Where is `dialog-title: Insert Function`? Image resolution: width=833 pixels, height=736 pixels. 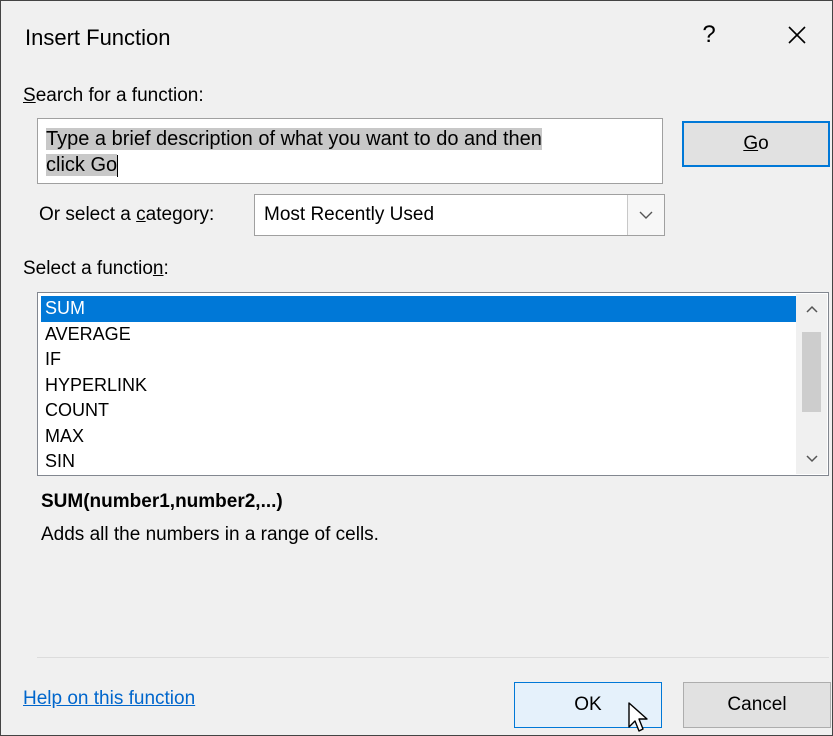 dialog-title: Insert Function is located at coordinates (98, 37).